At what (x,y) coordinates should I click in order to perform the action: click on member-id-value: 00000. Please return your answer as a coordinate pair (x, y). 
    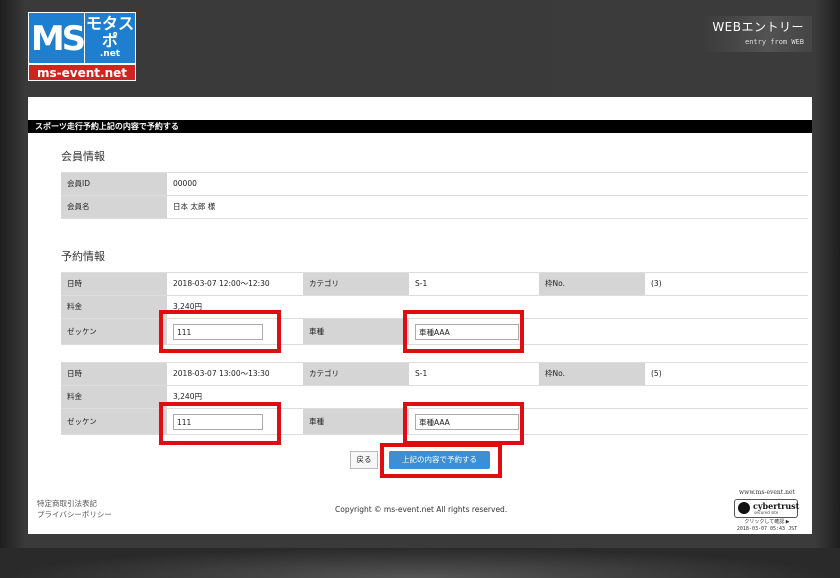
    Looking at the image, I should click on (487, 184).